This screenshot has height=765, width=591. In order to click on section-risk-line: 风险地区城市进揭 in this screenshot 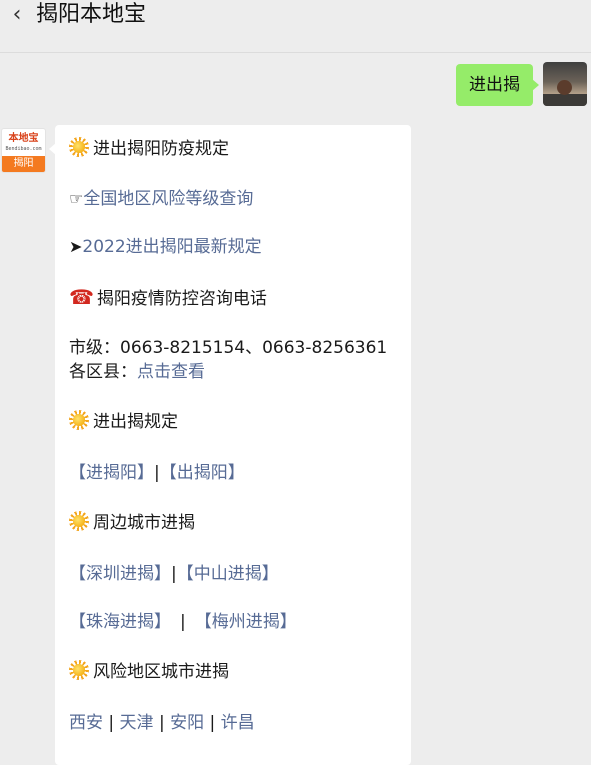, I will do `click(149, 672)`.